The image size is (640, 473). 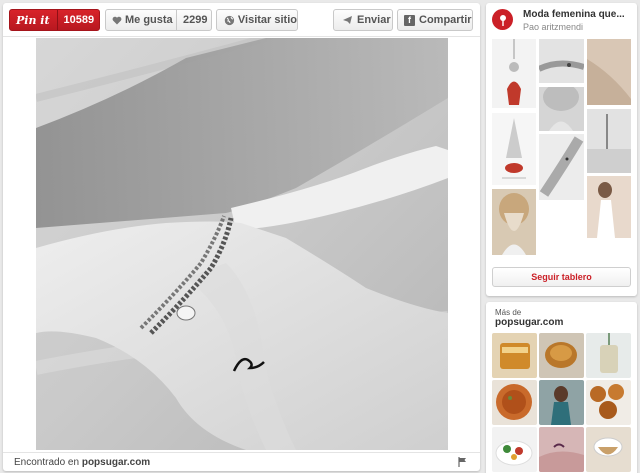 What do you see at coordinates (445, 20) in the screenshot?
I see `share-label: Compartir` at bounding box center [445, 20].